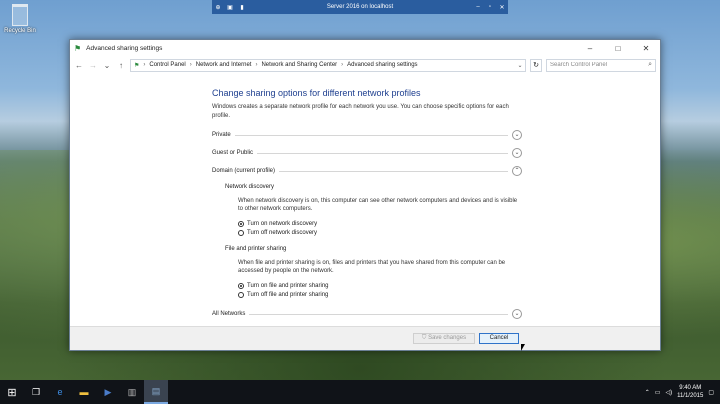 The width and height of the screenshot is (720, 404). Describe the element at coordinates (156, 392) in the screenshot. I see `control-panel-taskbar-icon: ▤` at that location.